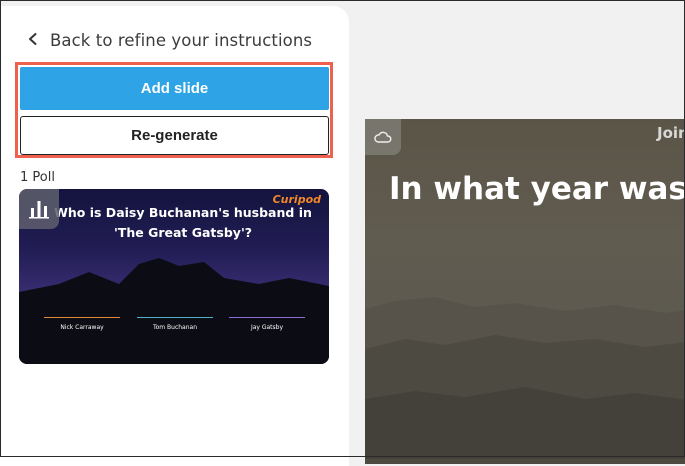 The image size is (685, 466). Describe the element at coordinates (267, 324) in the screenshot. I see `poll-option: Jay Gatsby` at that location.